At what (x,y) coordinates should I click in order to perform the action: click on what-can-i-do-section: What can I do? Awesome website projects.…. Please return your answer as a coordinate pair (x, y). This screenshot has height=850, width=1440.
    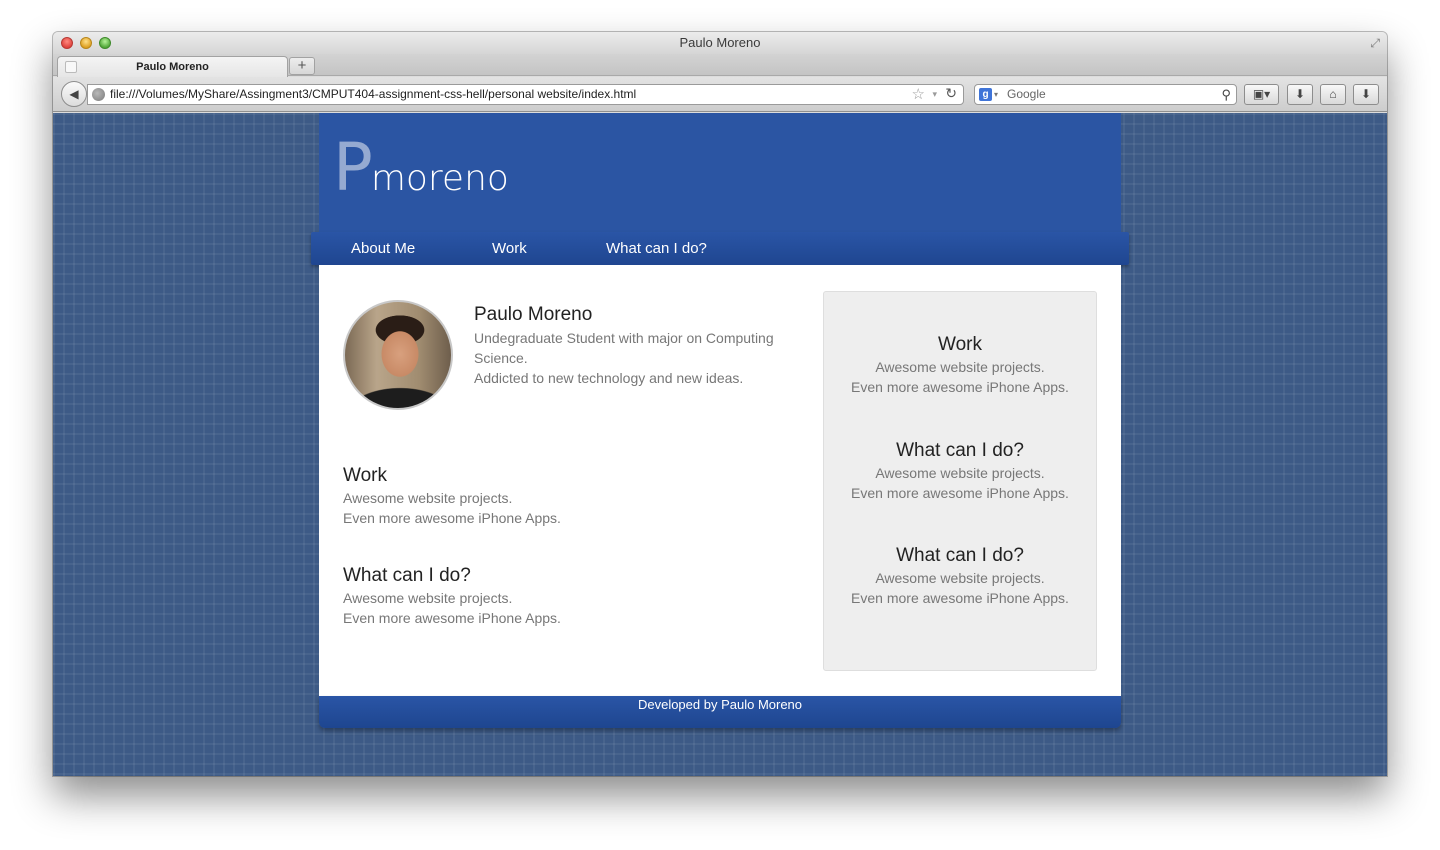
    Looking at the image, I should click on (503, 596).